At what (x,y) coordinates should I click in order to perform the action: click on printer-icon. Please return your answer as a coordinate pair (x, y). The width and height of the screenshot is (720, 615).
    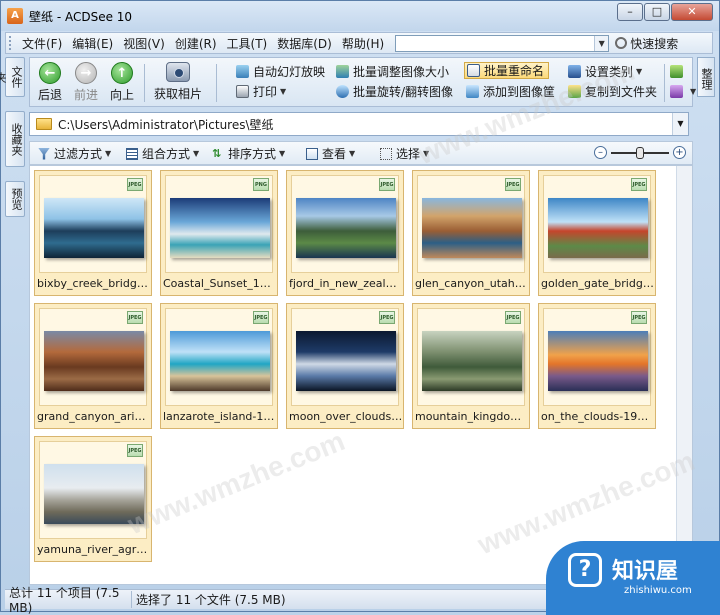
    Looking at the image, I should click on (242, 91).